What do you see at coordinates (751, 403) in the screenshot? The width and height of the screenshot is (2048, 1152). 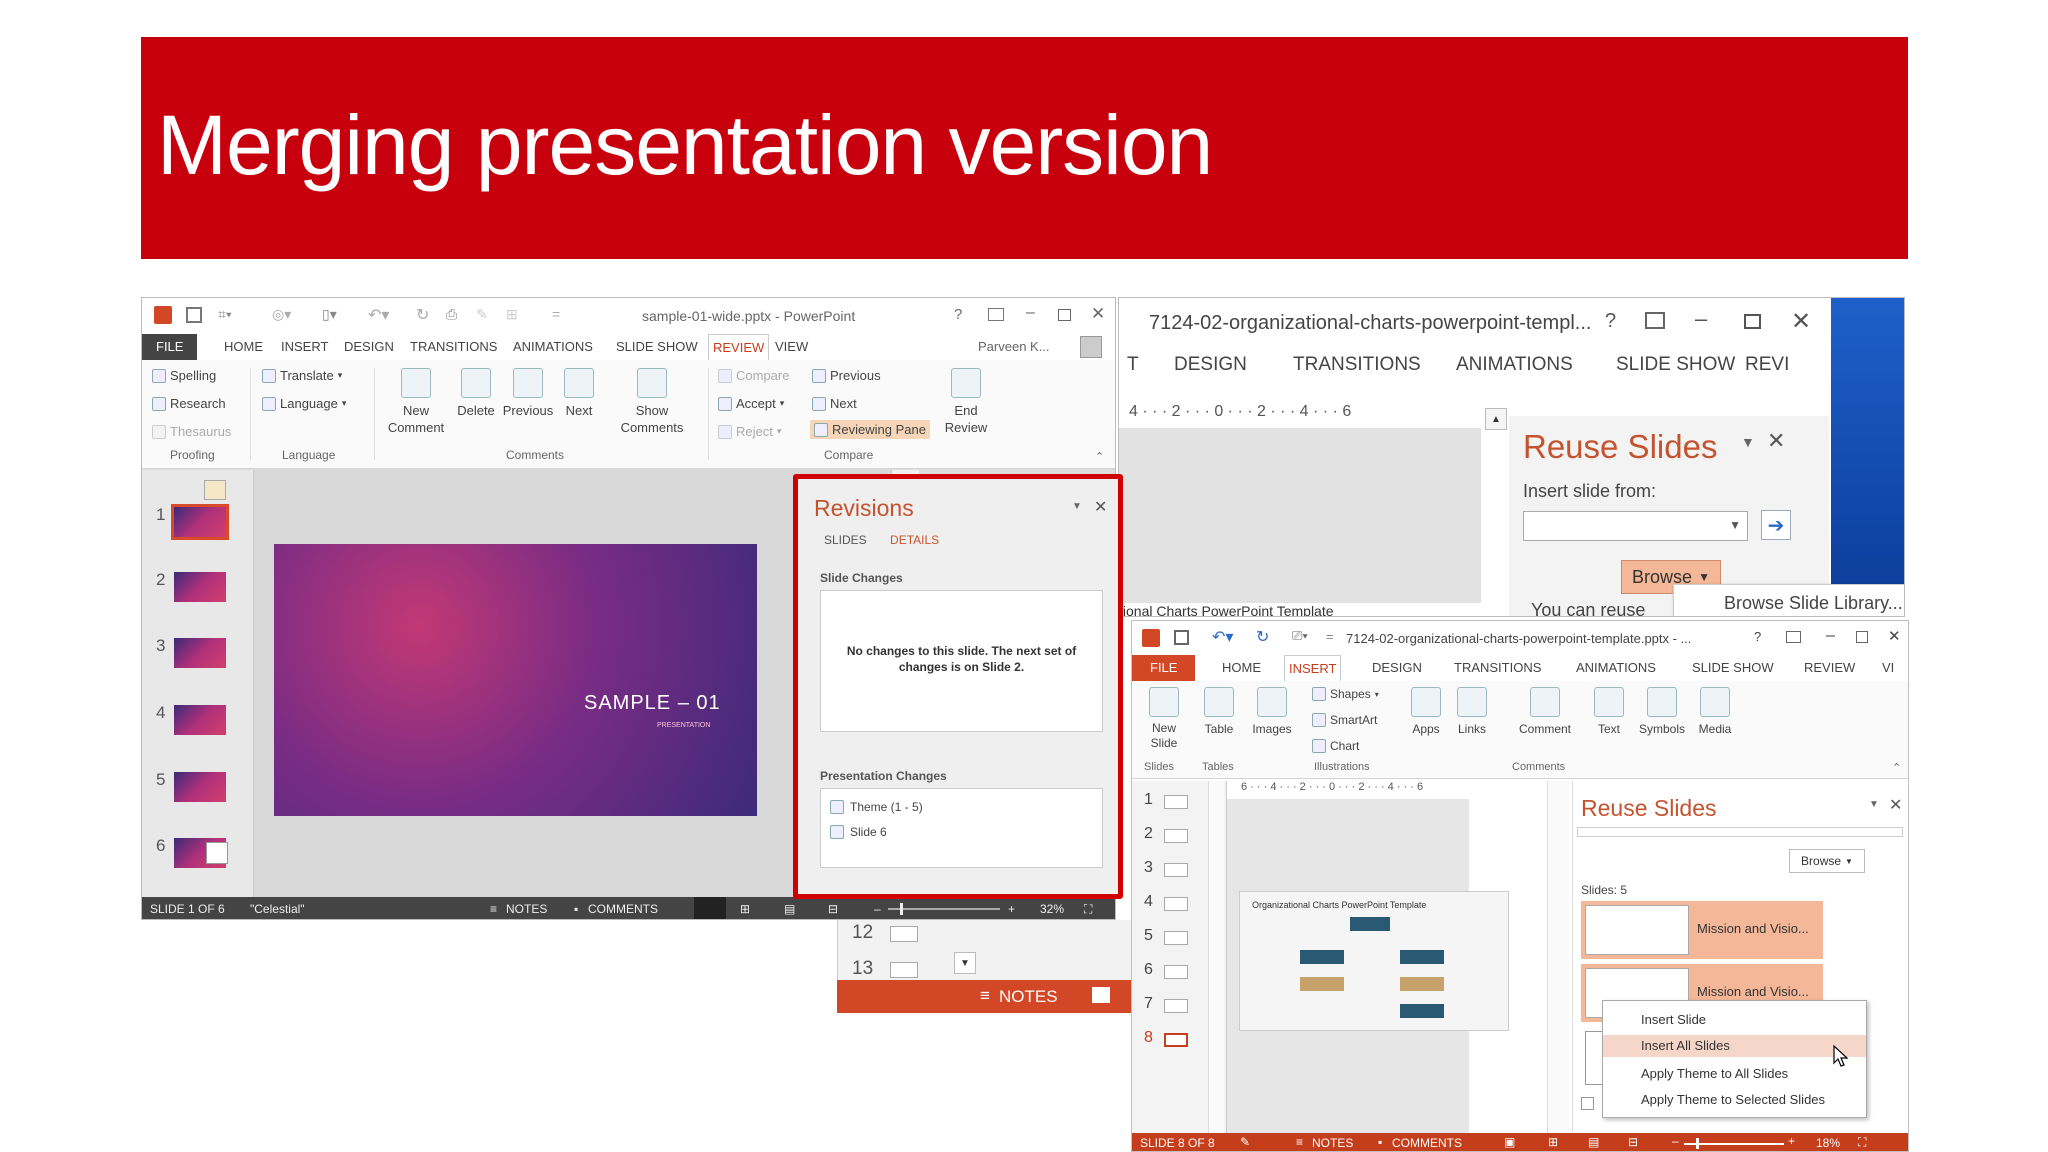 I see `accept-button: Accept ▾` at bounding box center [751, 403].